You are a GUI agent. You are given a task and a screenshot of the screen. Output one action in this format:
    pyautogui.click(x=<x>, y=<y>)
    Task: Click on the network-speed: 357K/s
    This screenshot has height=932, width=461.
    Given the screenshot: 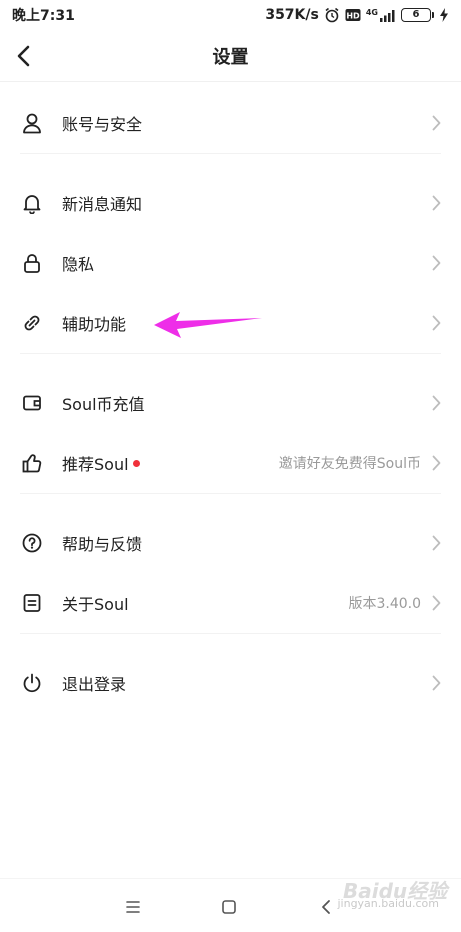 What is the action you would take?
    pyautogui.click(x=292, y=15)
    